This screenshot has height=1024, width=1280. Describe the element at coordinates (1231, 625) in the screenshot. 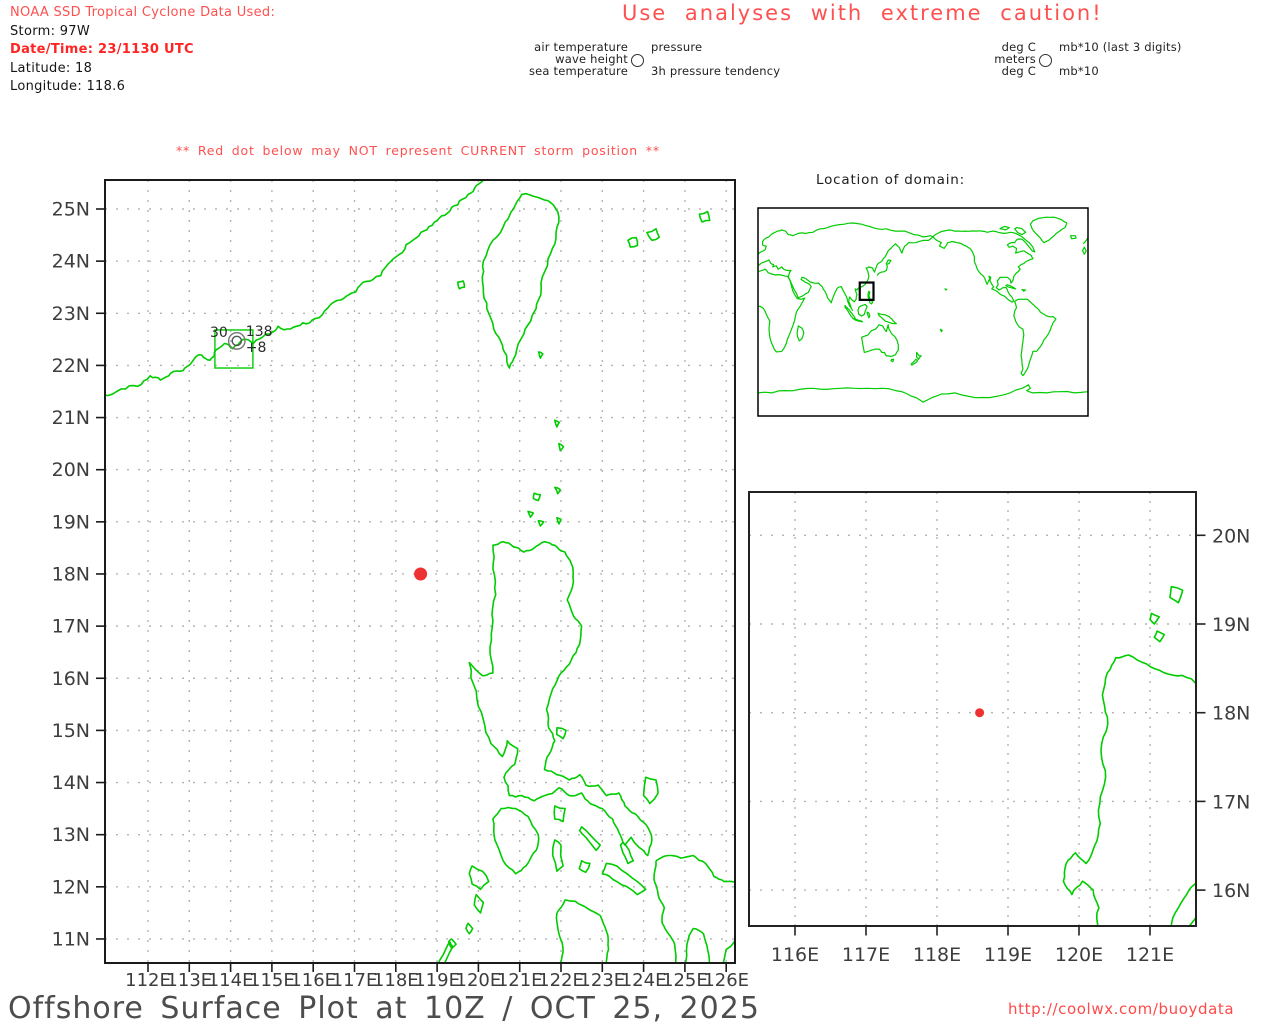

I see `lat-axis-label: 19N` at that location.